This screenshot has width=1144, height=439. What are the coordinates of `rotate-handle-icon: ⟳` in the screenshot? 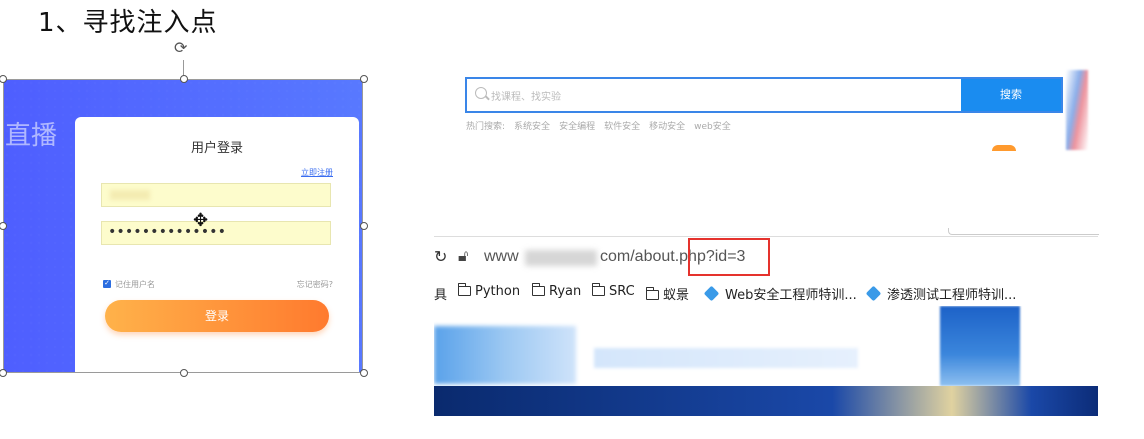 It's located at (180, 47).